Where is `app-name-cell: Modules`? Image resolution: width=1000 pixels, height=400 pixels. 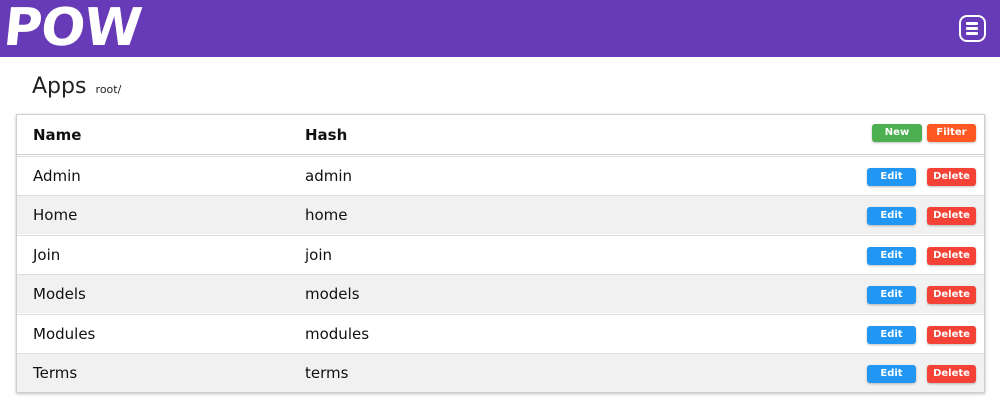
app-name-cell: Modules is located at coordinates (64, 334).